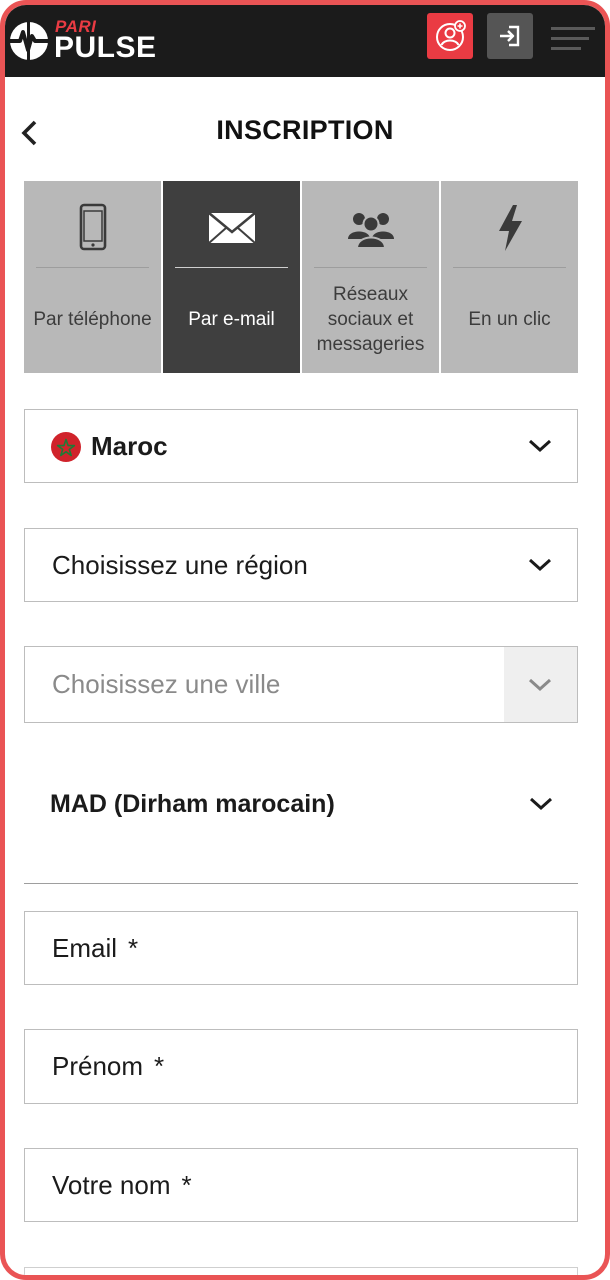 The height and width of the screenshot is (1280, 610). Describe the element at coordinates (231, 319) in the screenshot. I see `tab-label: Par e-mail` at that location.